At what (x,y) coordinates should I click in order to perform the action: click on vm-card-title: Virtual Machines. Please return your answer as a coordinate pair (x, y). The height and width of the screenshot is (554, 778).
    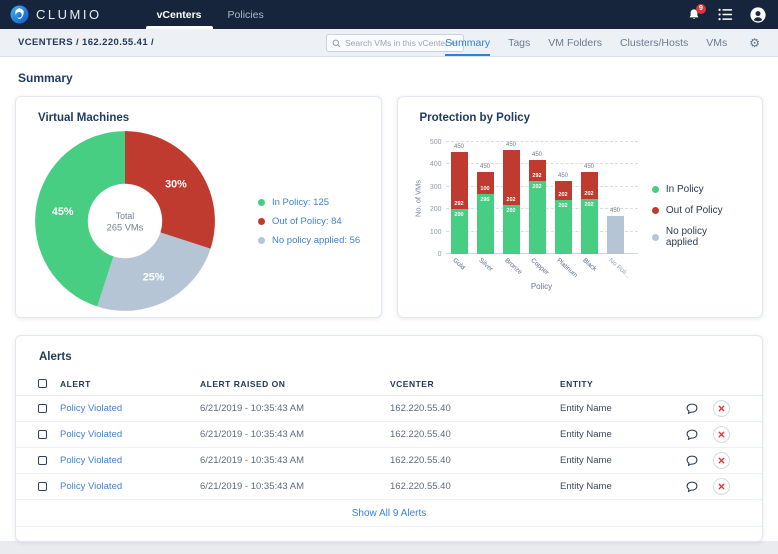
    Looking at the image, I should click on (84, 118).